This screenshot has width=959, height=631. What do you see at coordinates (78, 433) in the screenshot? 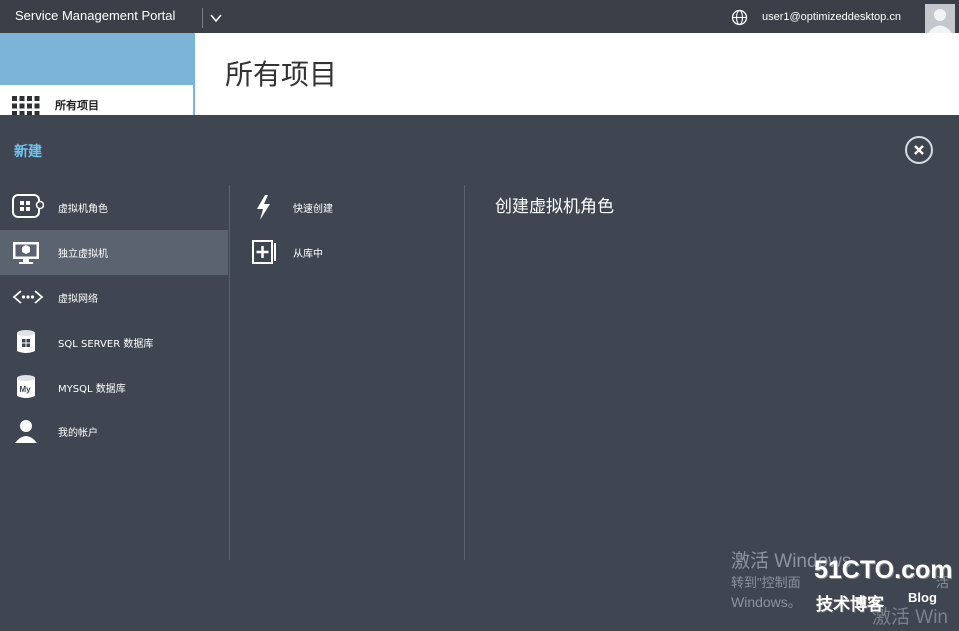
I see `category-label: 我的帐户` at bounding box center [78, 433].